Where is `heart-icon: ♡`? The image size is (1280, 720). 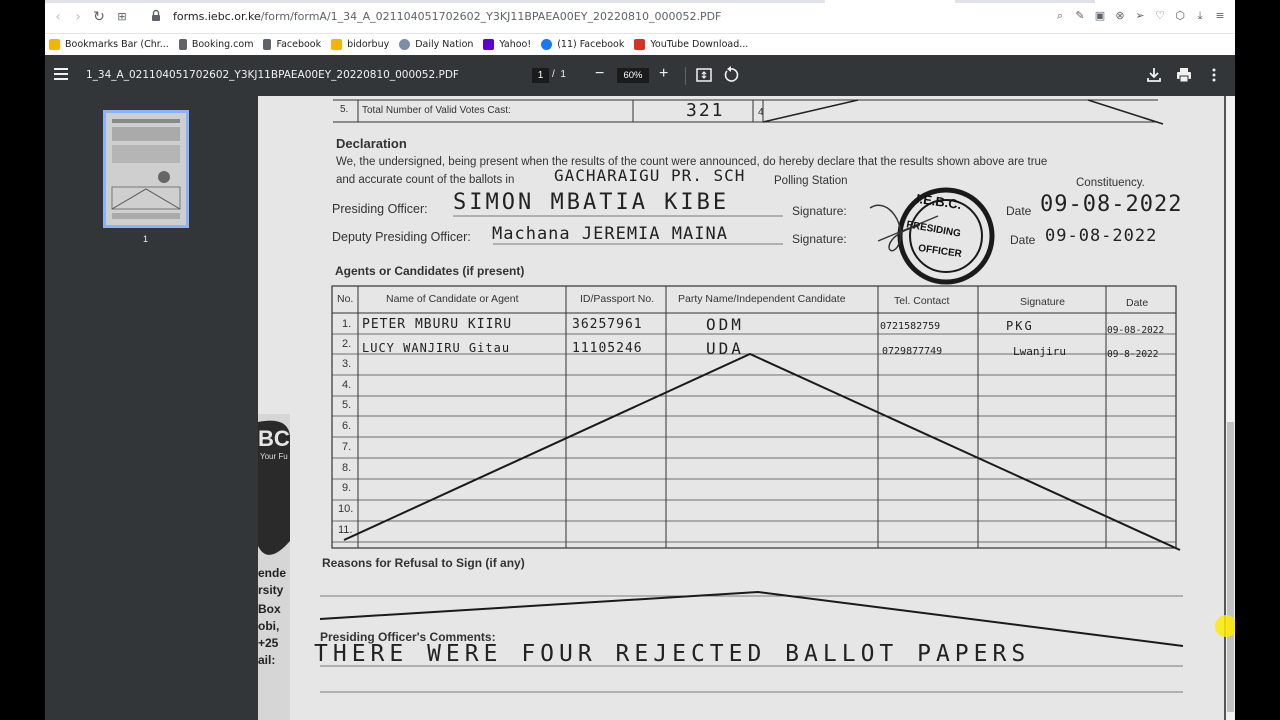 heart-icon: ♡ is located at coordinates (1160, 16).